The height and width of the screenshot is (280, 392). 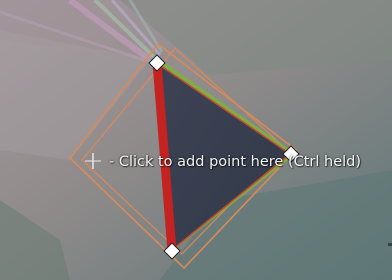 I want to click on scroll-indicator-icon, so click(x=390, y=244).